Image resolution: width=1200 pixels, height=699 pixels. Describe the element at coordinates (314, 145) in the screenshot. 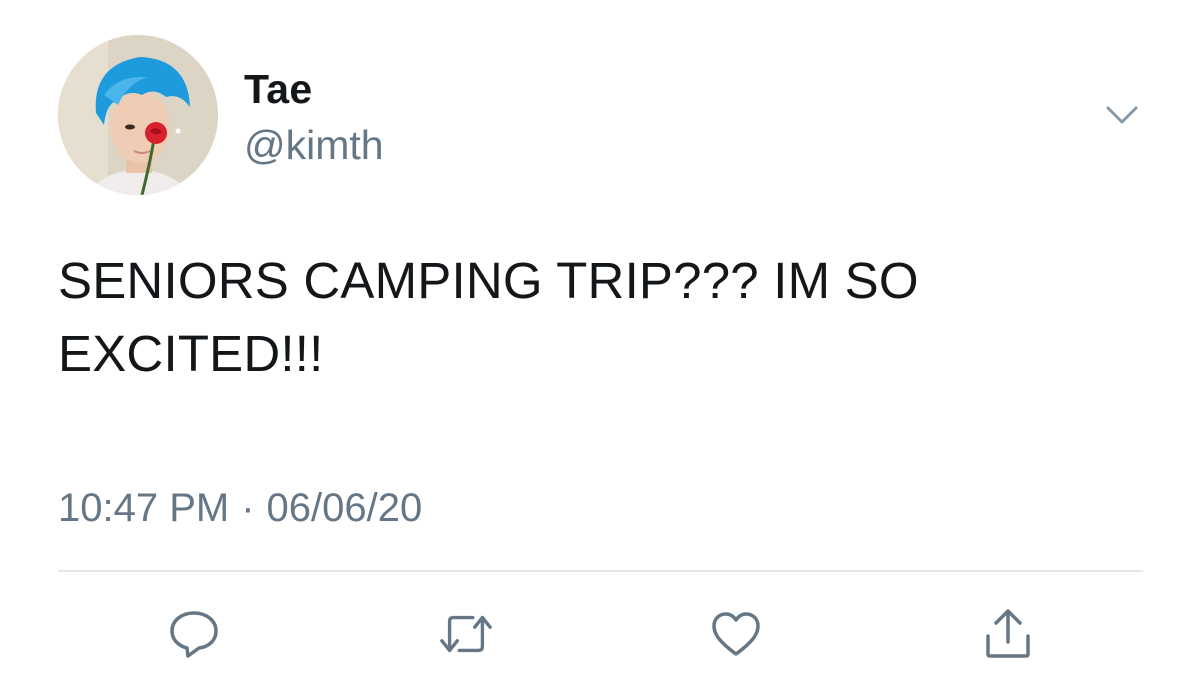

I see `handle: @kimth` at that location.